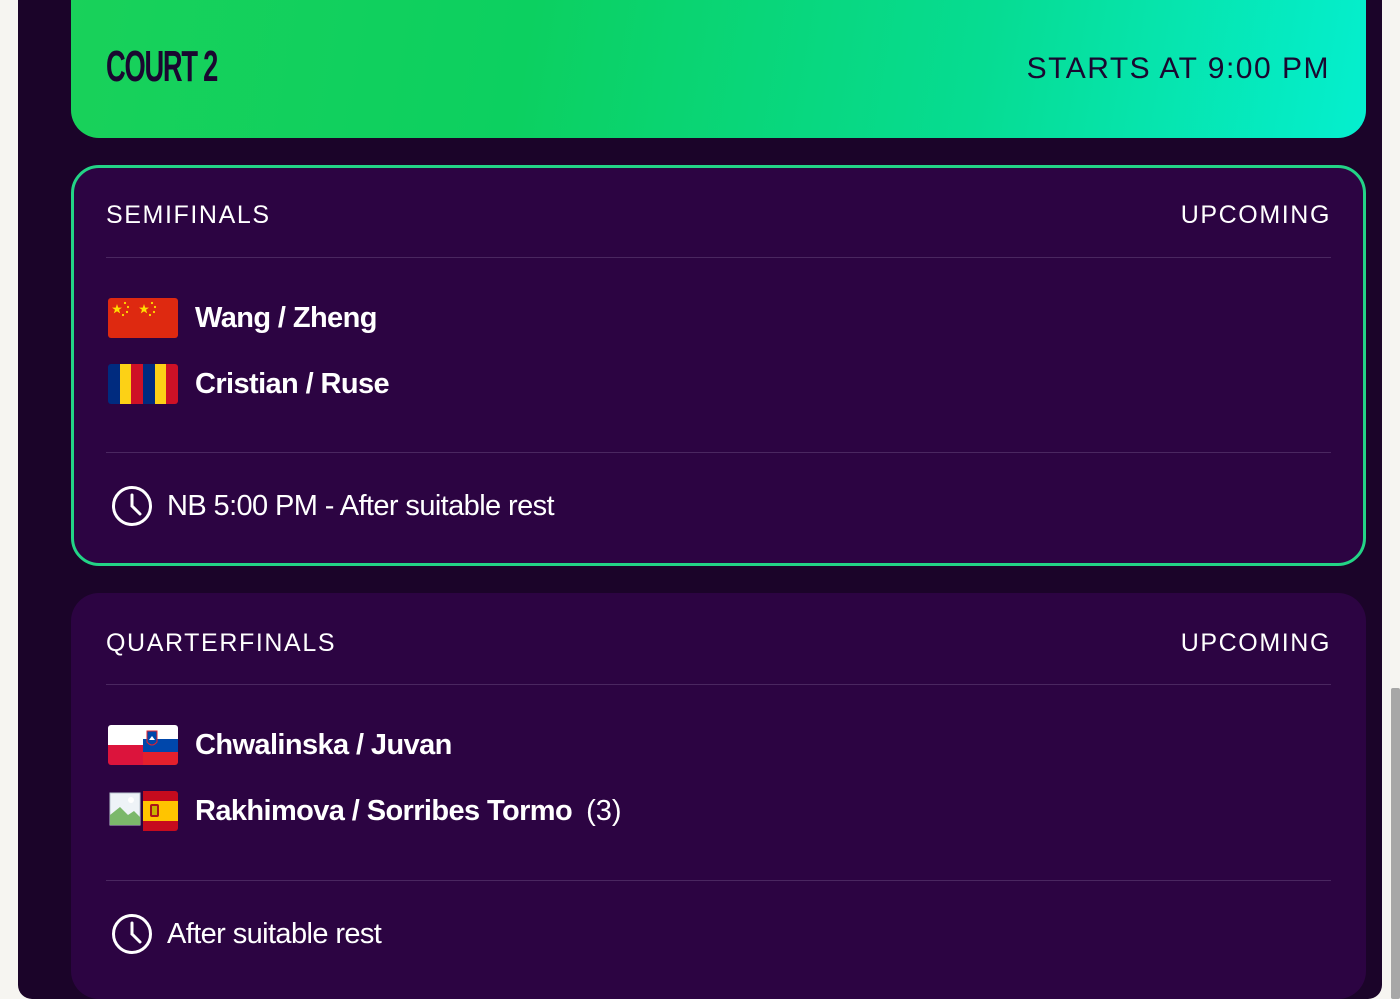  What do you see at coordinates (160, 745) in the screenshot?
I see `slovenia-flag-icon` at bounding box center [160, 745].